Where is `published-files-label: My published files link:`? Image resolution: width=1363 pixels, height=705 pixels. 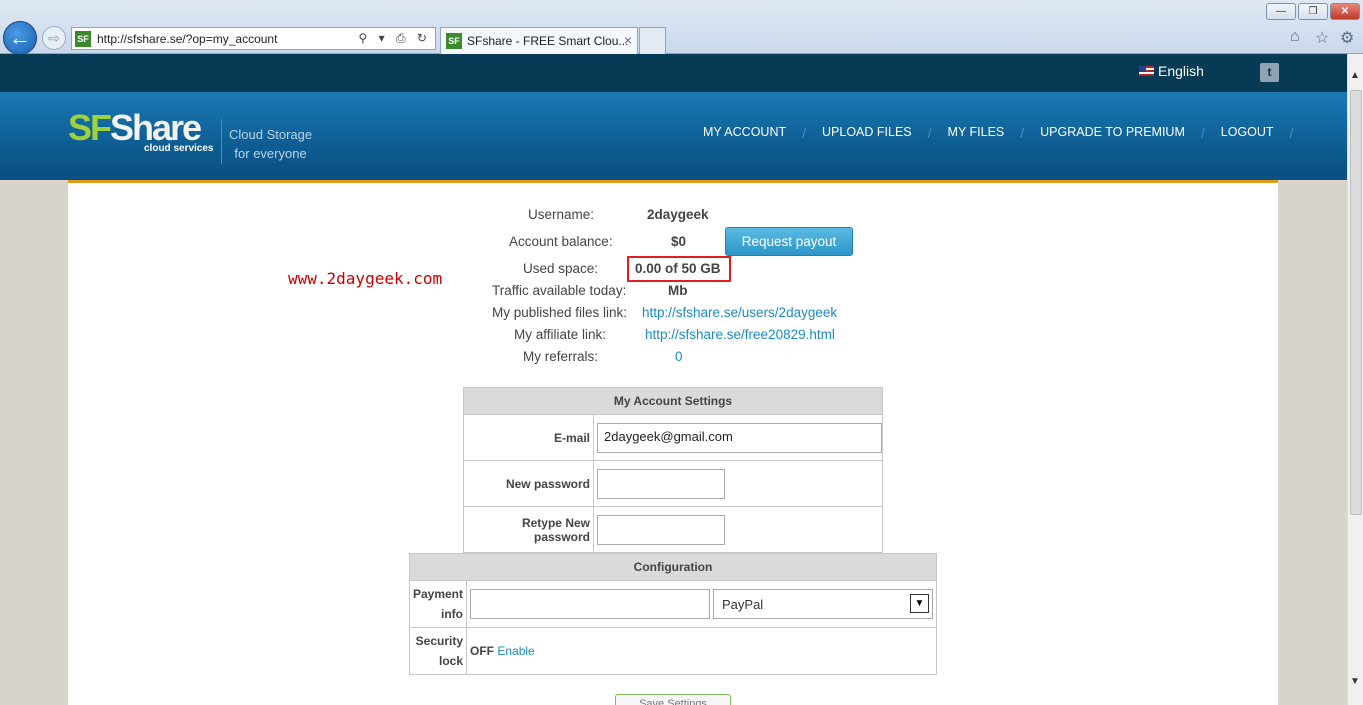
published-files-label: My published files link: is located at coordinates (560, 312).